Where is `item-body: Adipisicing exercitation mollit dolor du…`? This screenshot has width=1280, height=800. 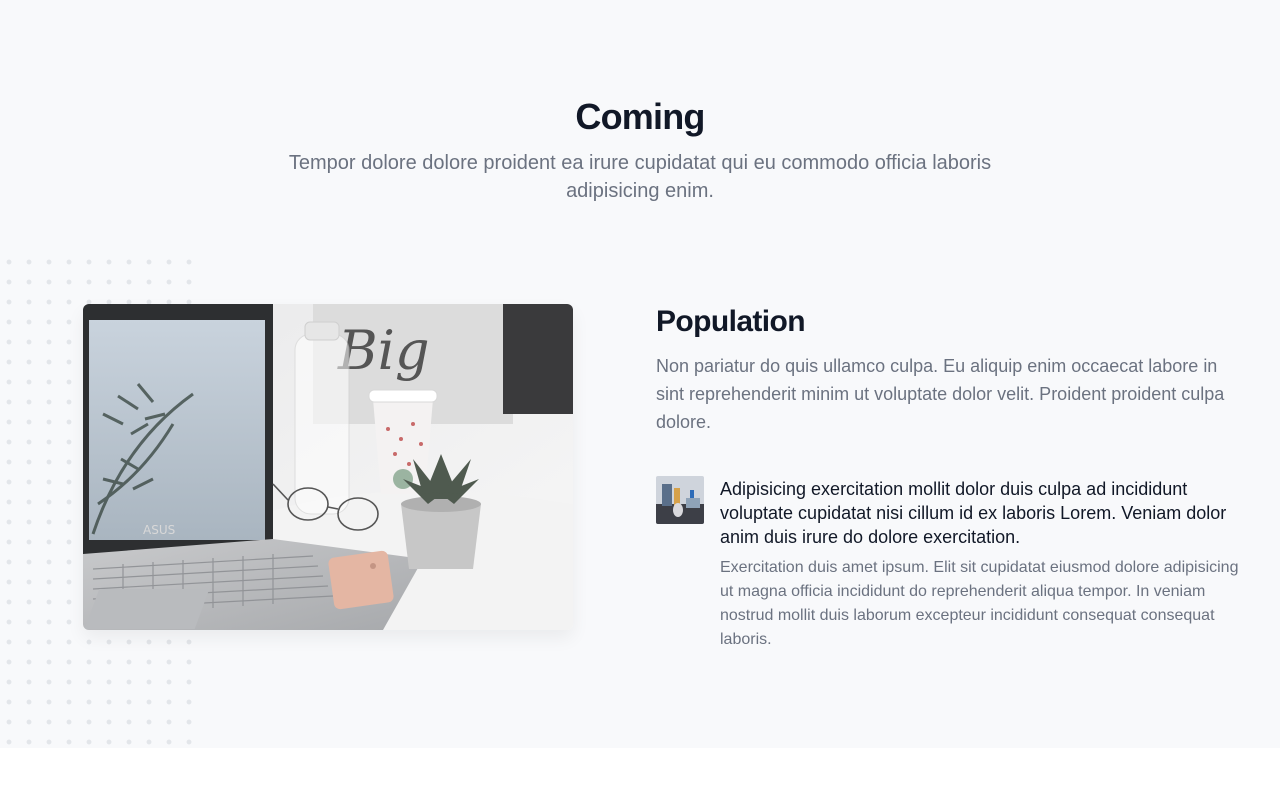
item-body: Adipisicing exercitation mollit dolor du… is located at coordinates (988, 564).